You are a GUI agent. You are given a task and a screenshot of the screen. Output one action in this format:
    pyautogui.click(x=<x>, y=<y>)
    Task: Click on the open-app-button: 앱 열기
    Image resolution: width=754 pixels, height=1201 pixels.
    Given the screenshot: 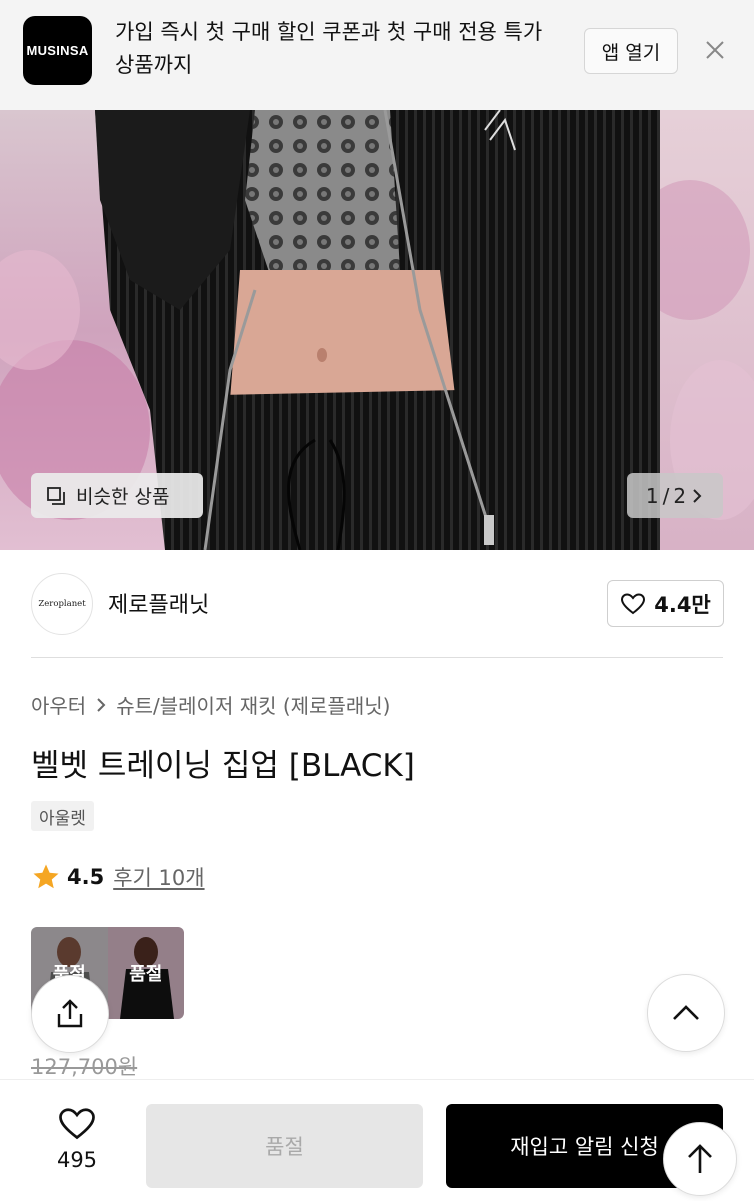 What is the action you would take?
    pyautogui.click(x=631, y=51)
    